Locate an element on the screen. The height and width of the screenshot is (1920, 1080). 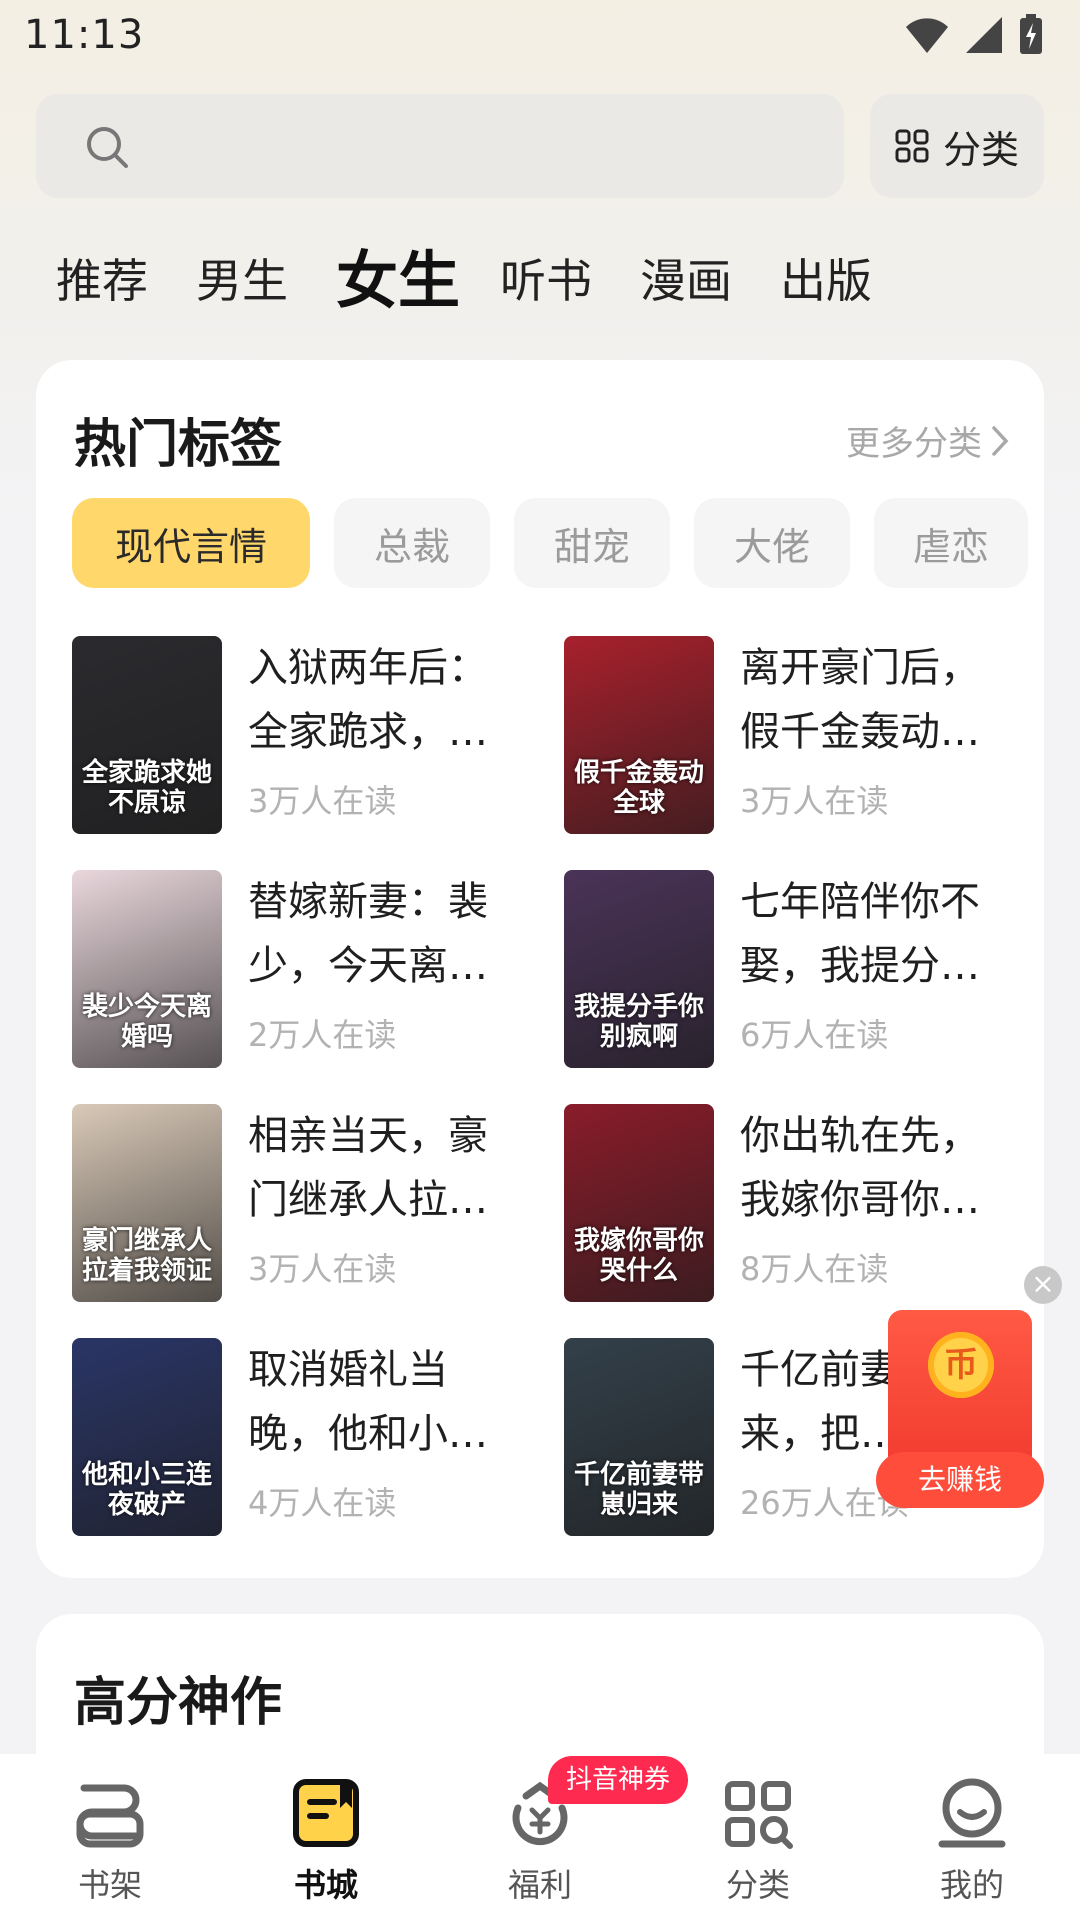
book-item: 他和小三连夜破产 取消婚礼当晚，他和小… 4万人在读 is located at coordinates (302, 1437).